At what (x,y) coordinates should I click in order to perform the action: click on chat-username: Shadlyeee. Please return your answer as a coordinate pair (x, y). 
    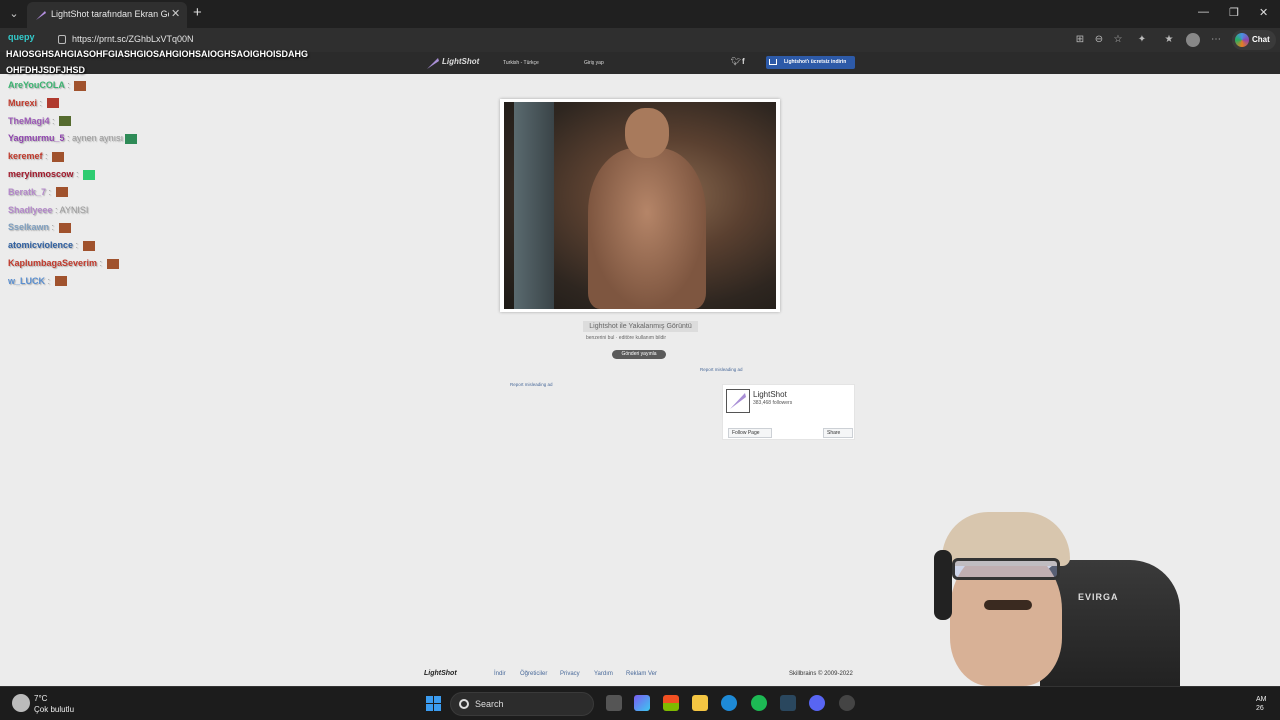
    Looking at the image, I should click on (30, 210).